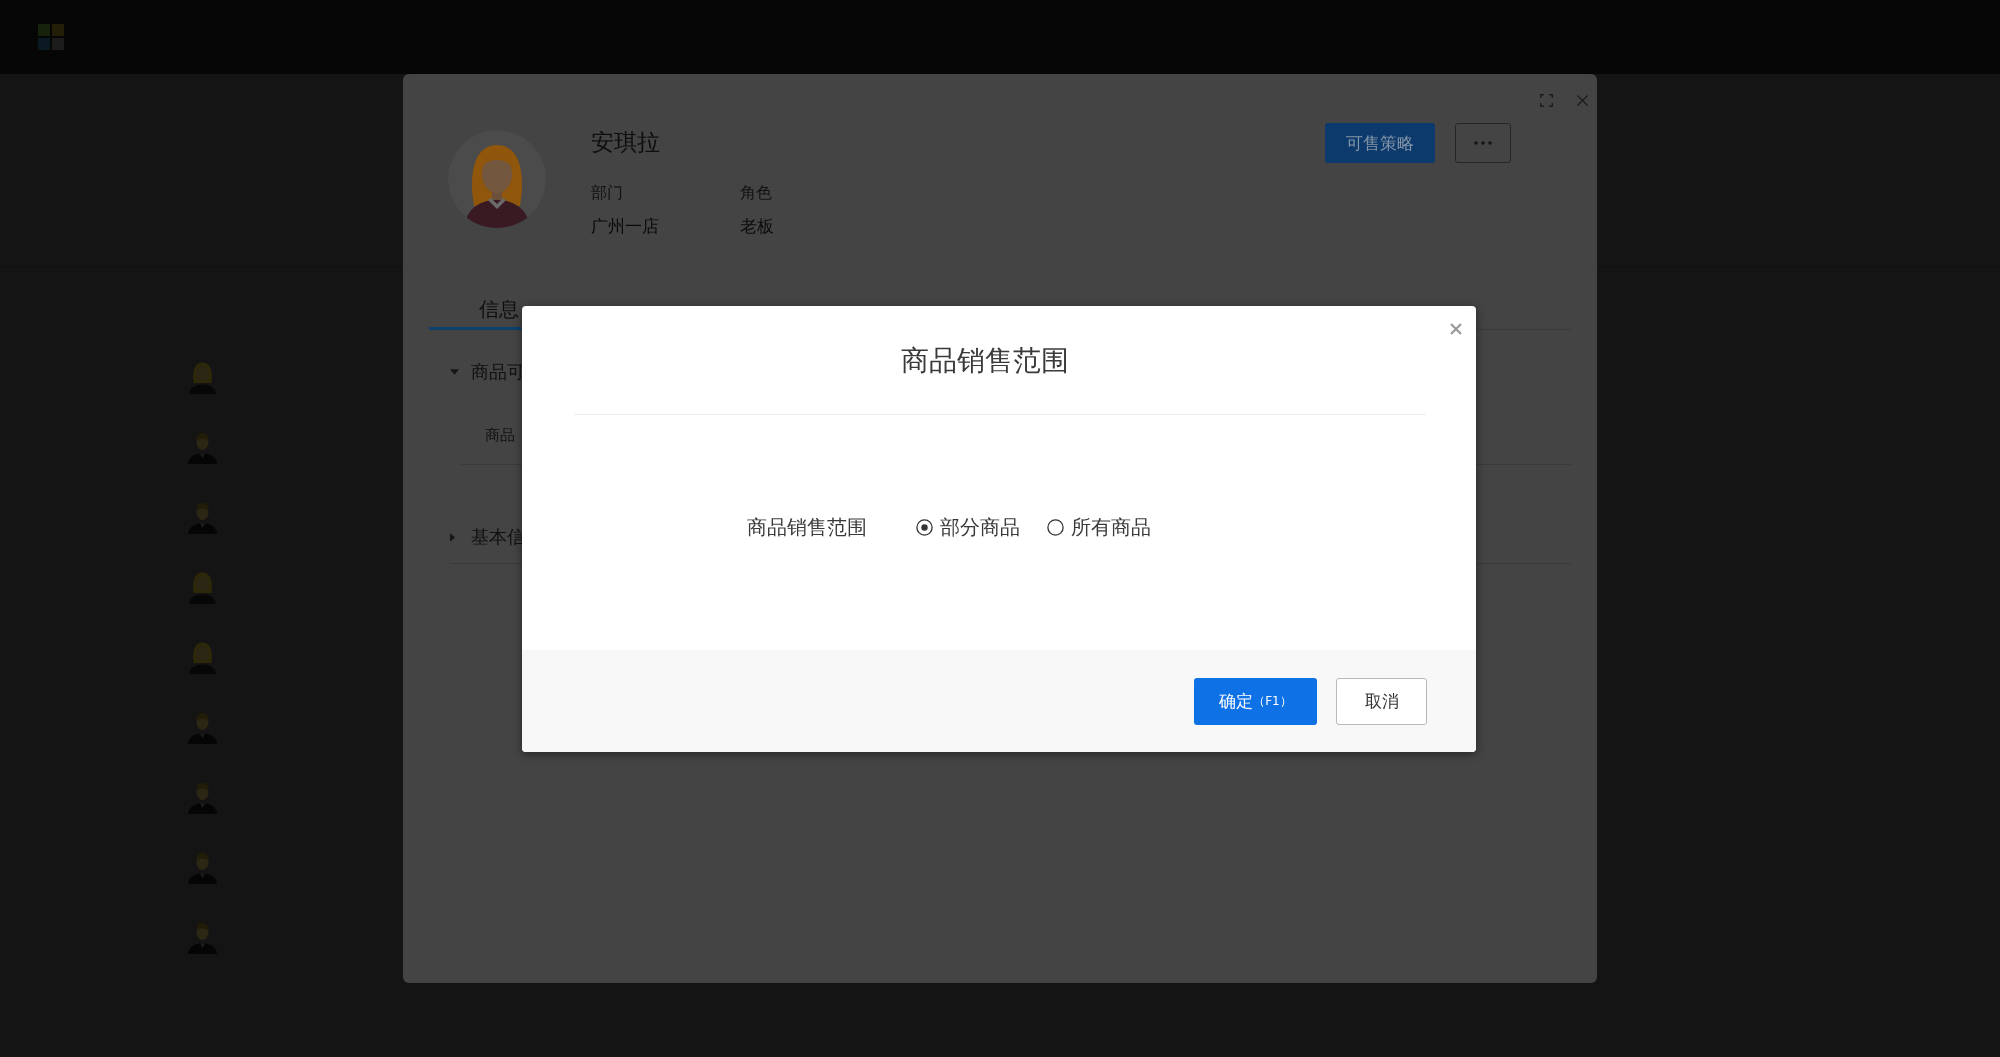 This screenshot has width=2000, height=1057. Describe the element at coordinates (980, 527) in the screenshot. I see `option-label: 部分商品` at that location.